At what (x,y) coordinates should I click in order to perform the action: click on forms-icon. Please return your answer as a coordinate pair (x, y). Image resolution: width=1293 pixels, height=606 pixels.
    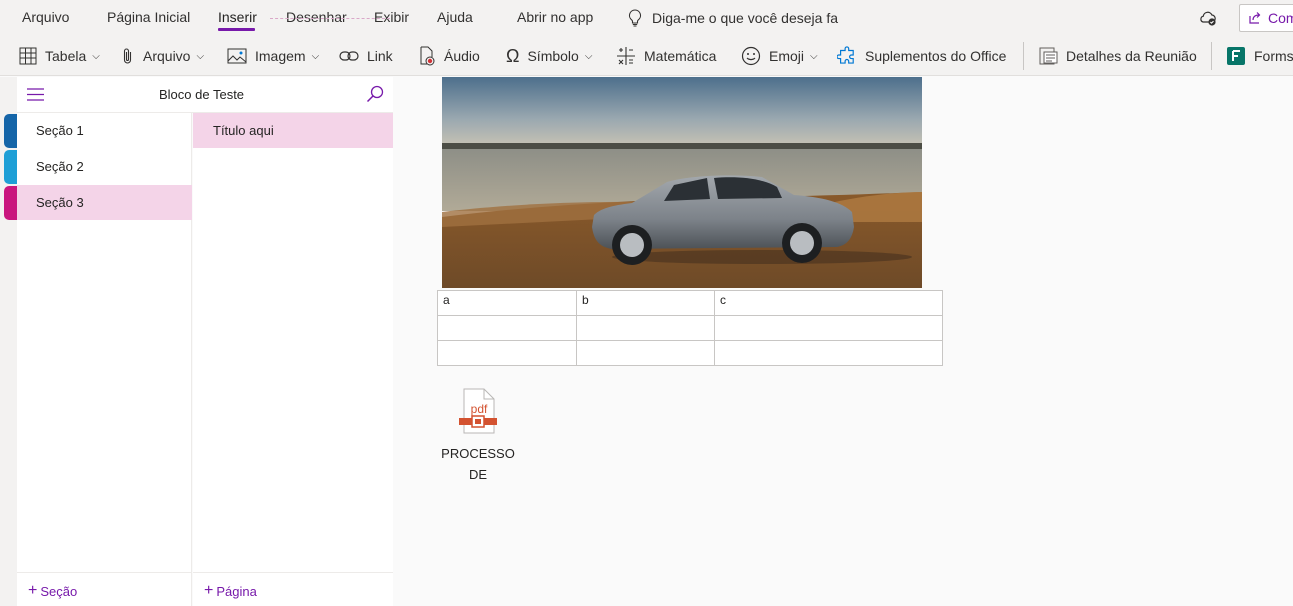
    Looking at the image, I should click on (1236, 56).